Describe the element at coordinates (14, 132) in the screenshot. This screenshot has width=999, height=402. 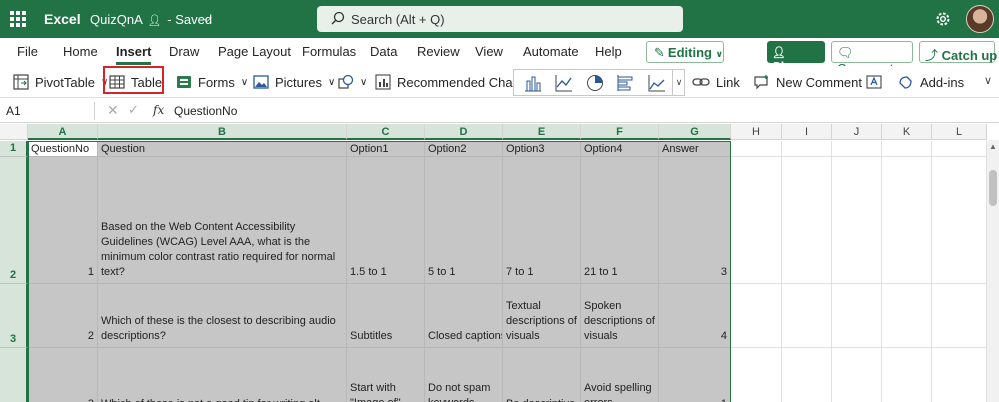
I see `select-all-corner` at that location.